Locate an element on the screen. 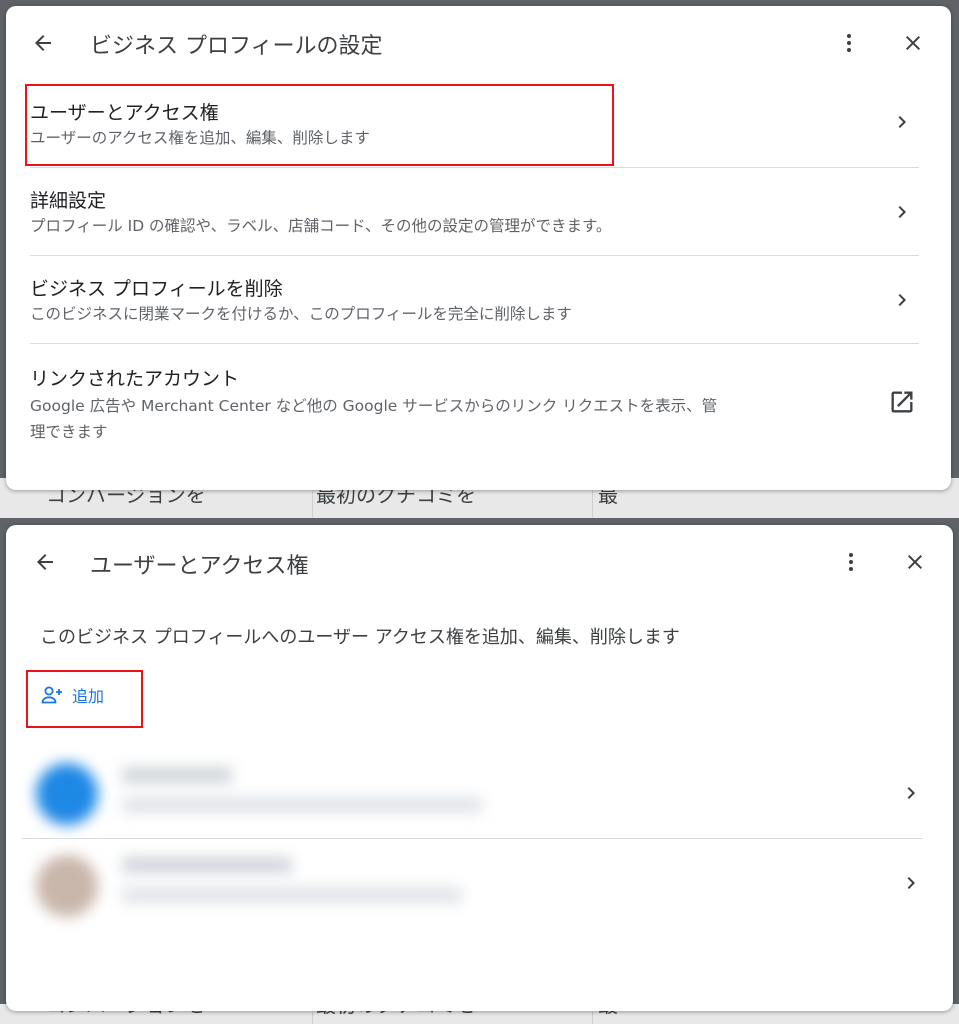 The width and height of the screenshot is (959, 1024). settings-item-title: 詳細設定 is located at coordinates (68, 201).